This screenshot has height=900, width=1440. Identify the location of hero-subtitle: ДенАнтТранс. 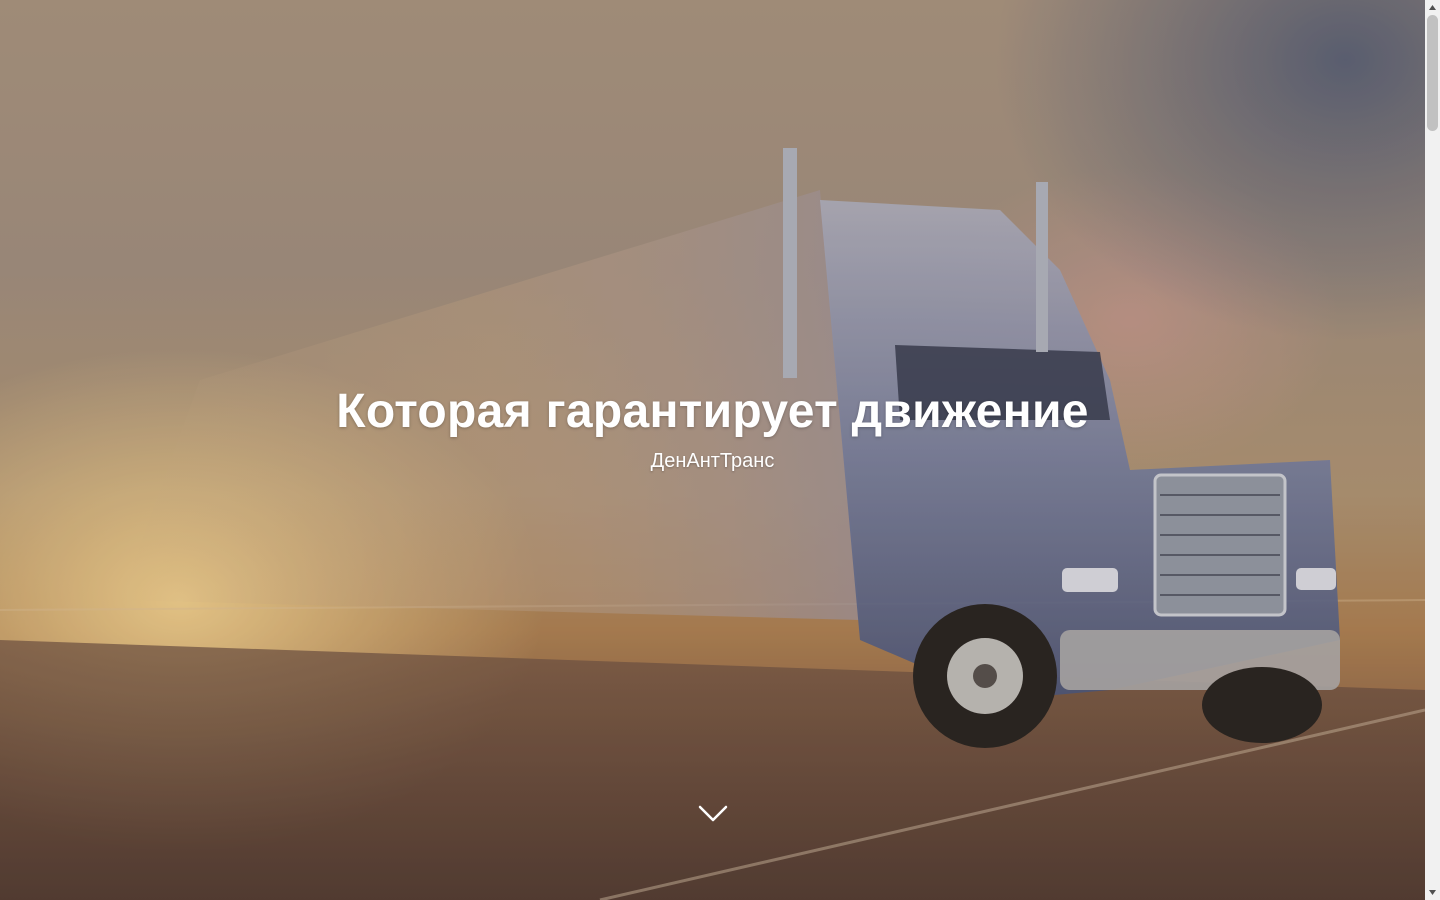
(712, 461).